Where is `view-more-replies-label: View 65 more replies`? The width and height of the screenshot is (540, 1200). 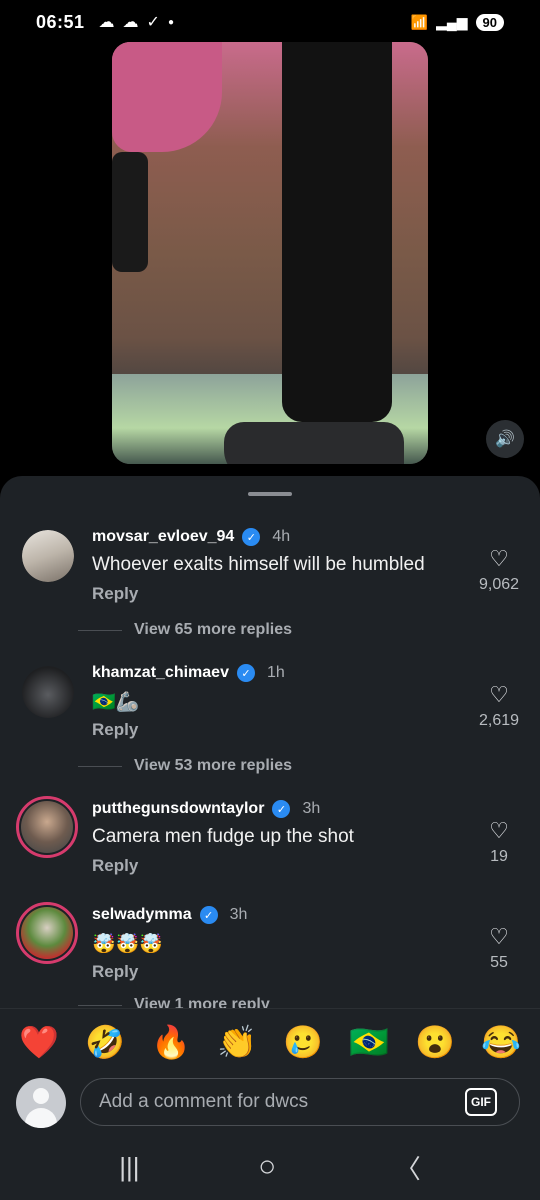
view-more-replies-label: View 65 more replies is located at coordinates (213, 629).